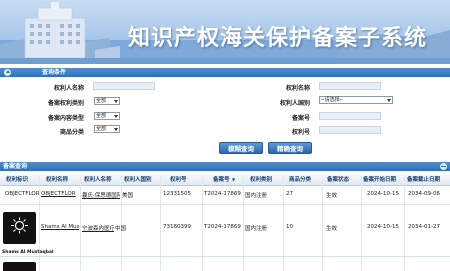 The image size is (450, 271). Describe the element at coordinates (225, 256) in the screenshot. I see `row-divider` at that location.